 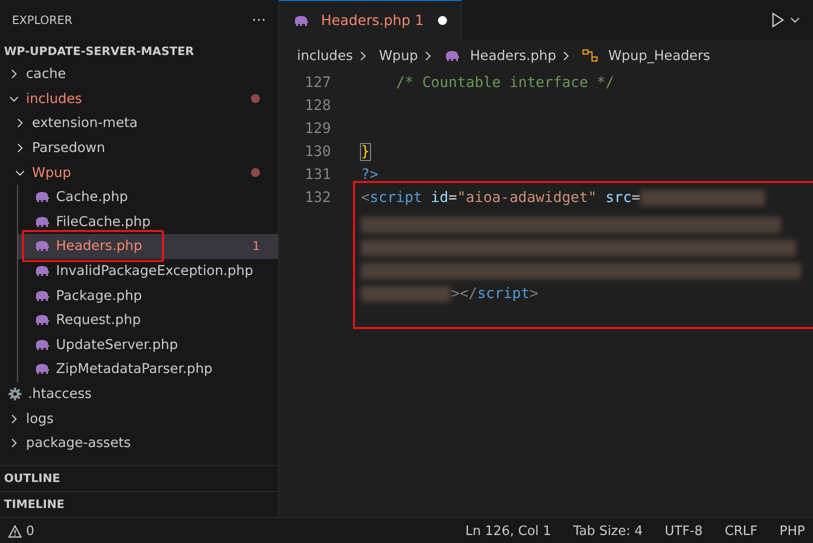 I want to click on tree-item: .htaccess, so click(x=139, y=394).